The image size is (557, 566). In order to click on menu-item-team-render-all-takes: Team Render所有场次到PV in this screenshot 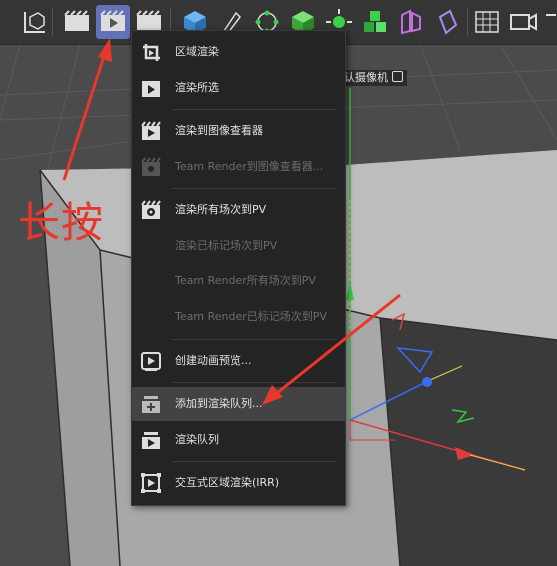, I will do `click(238, 281)`.